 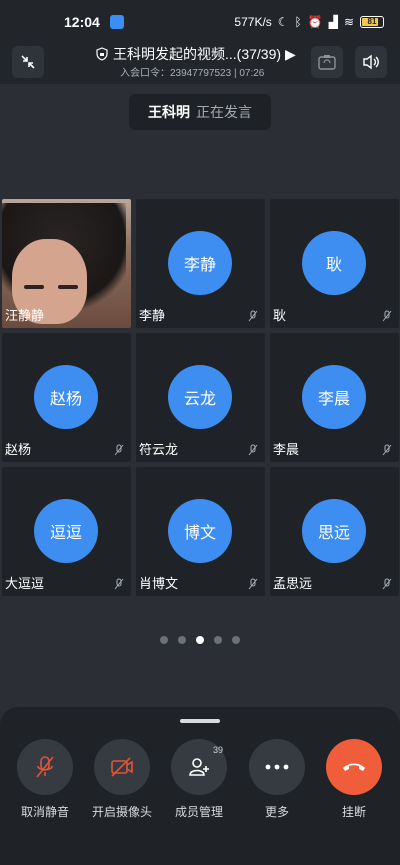 What do you see at coordinates (116, 22) in the screenshot?
I see `app-notification-icon` at bounding box center [116, 22].